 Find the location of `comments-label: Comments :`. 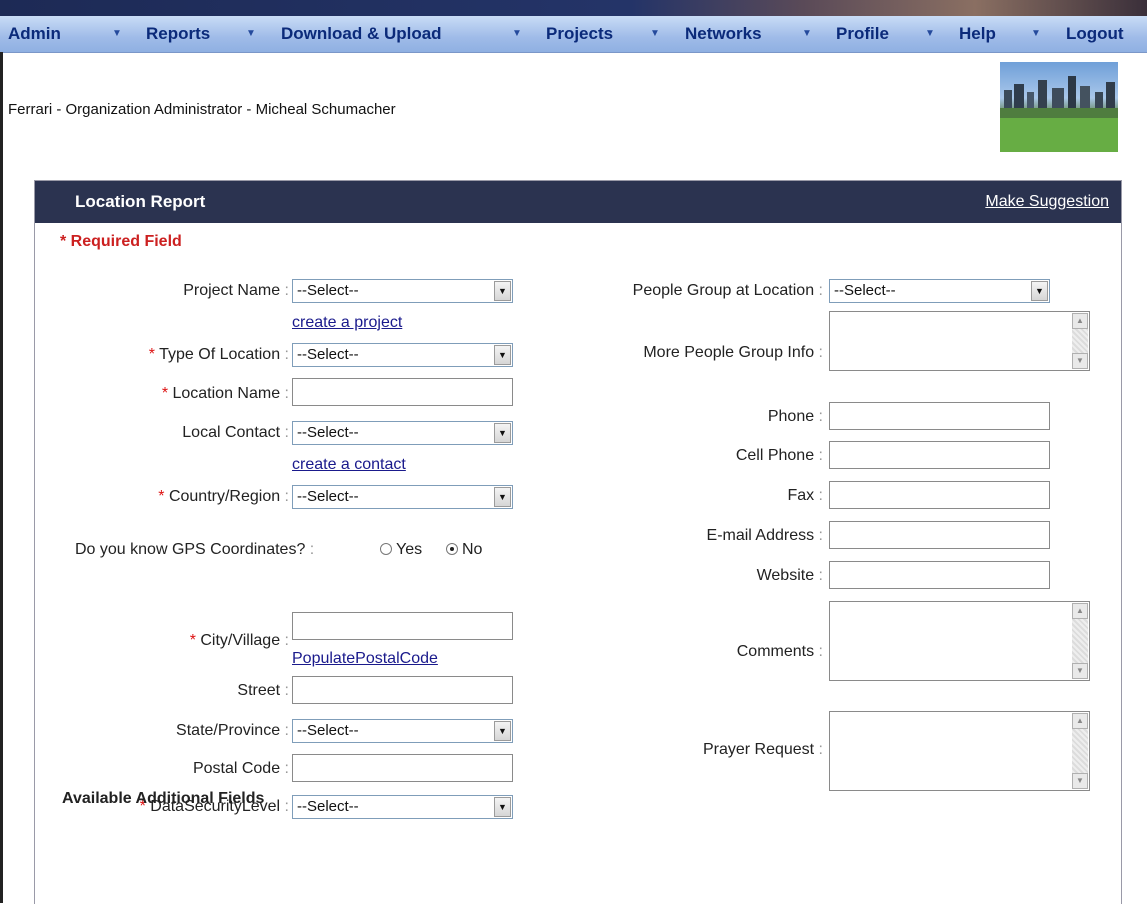

comments-label: Comments : is located at coordinates (779, 651).